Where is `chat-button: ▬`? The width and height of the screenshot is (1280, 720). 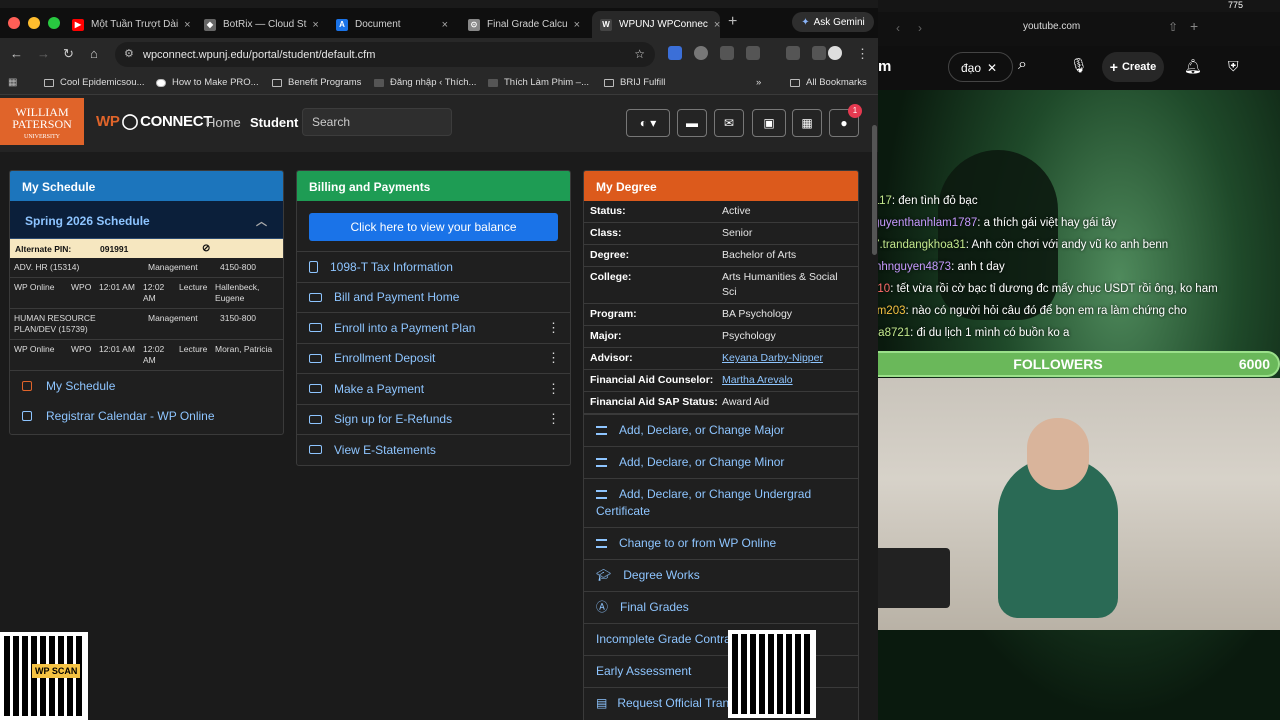
chat-button: ▬ is located at coordinates (692, 123).